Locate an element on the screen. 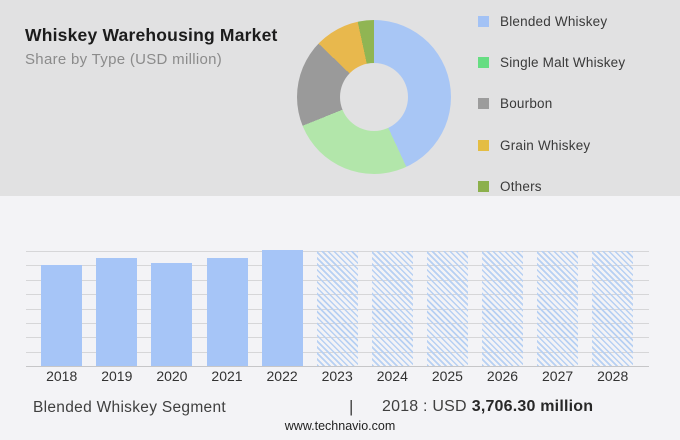 This screenshot has width=680, height=440. legend-label: Single Malt Whiskey is located at coordinates (563, 62).